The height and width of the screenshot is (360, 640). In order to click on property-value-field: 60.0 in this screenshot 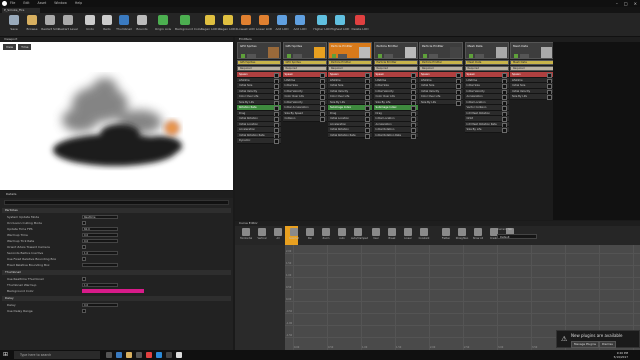, I will do `click(100, 229)`.